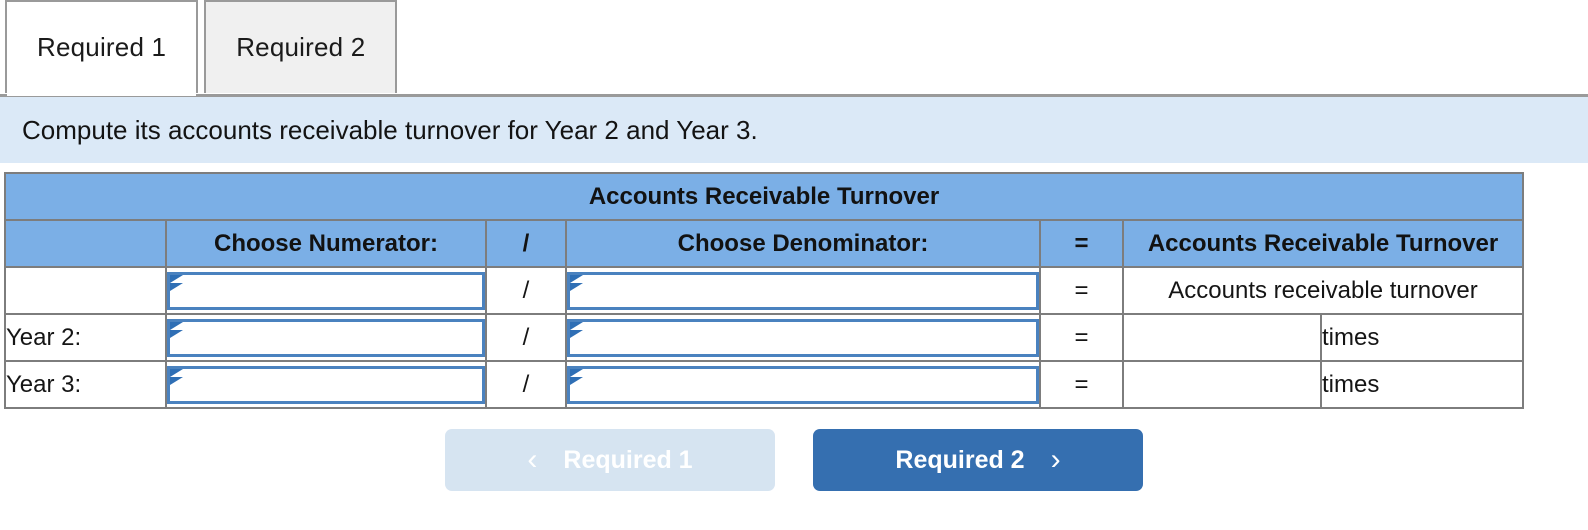  Describe the element at coordinates (526, 337) in the screenshot. I see `slash-1: /` at that location.